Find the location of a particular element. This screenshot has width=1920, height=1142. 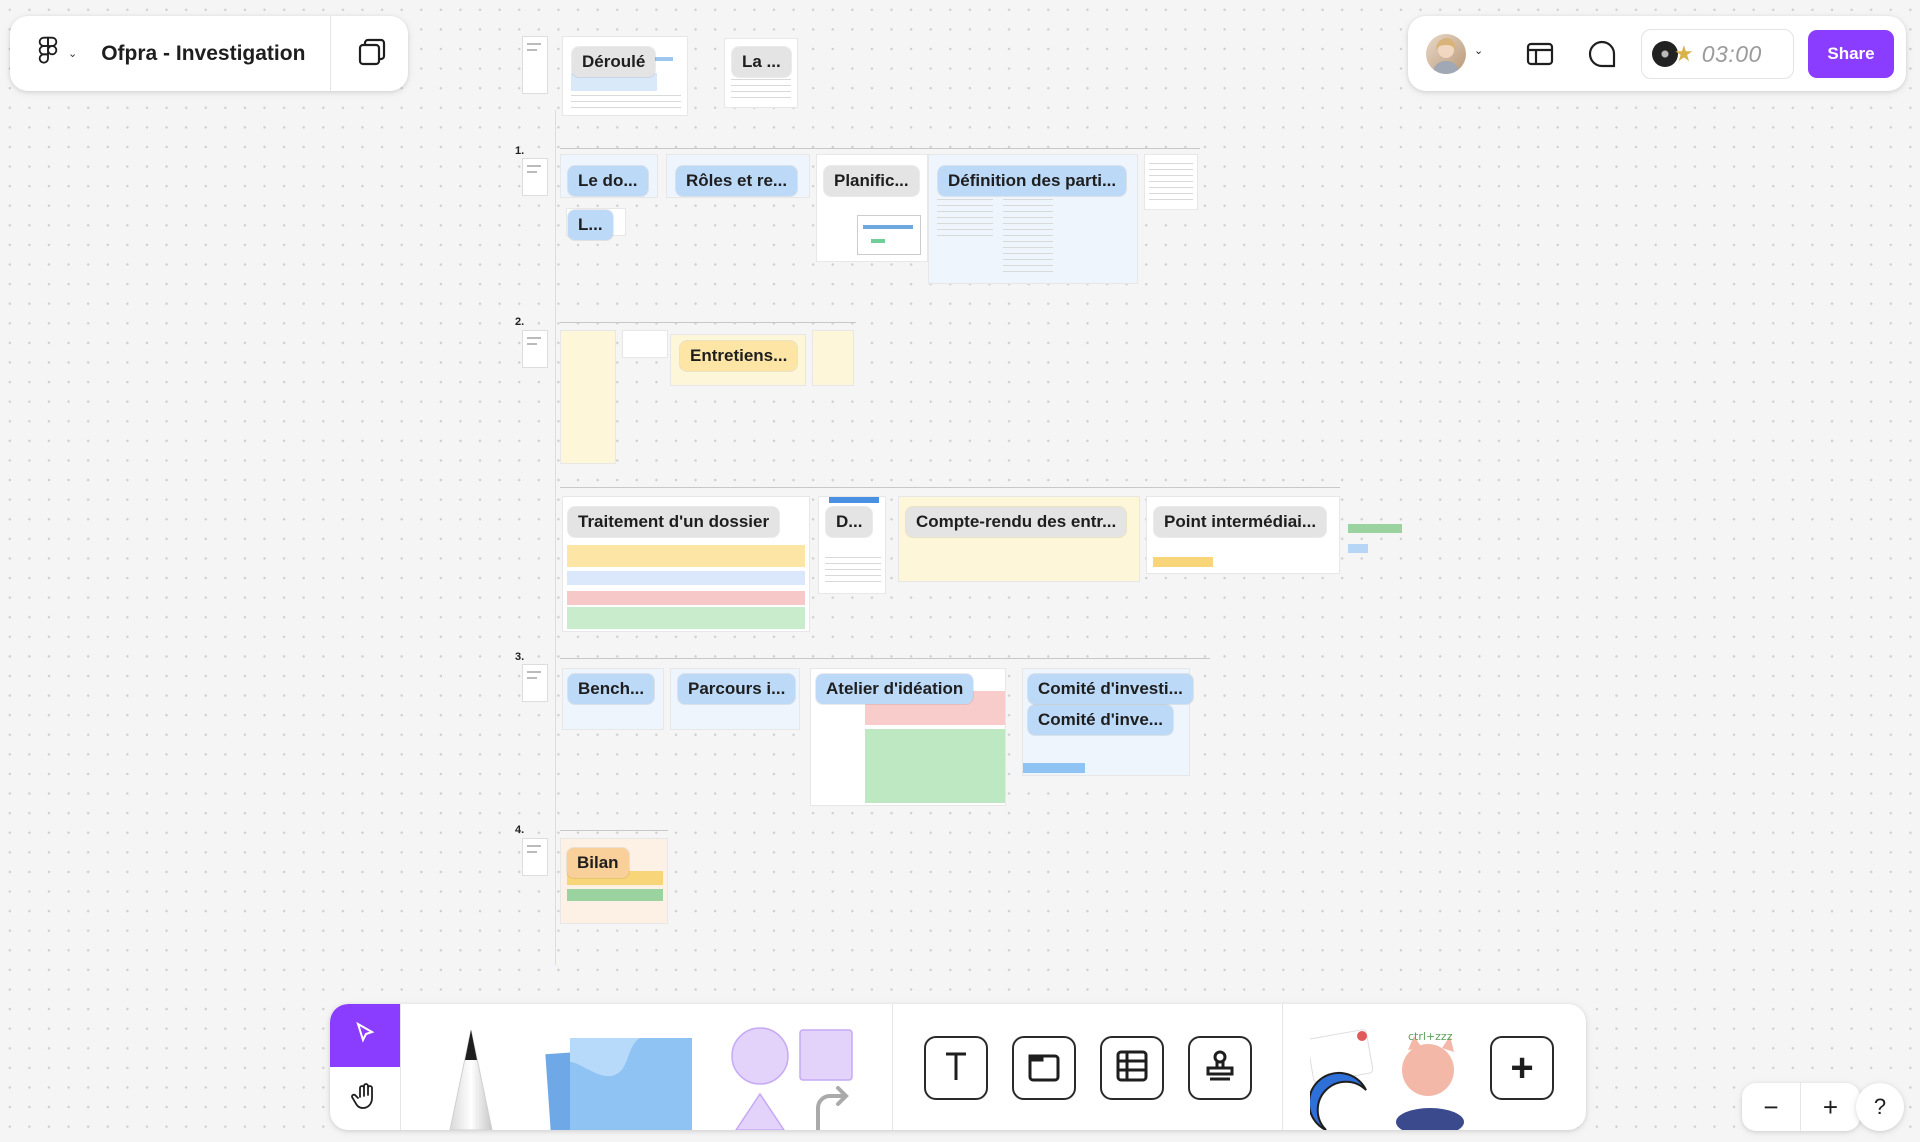

zoom-in-button: + is located at coordinates (1830, 1107).